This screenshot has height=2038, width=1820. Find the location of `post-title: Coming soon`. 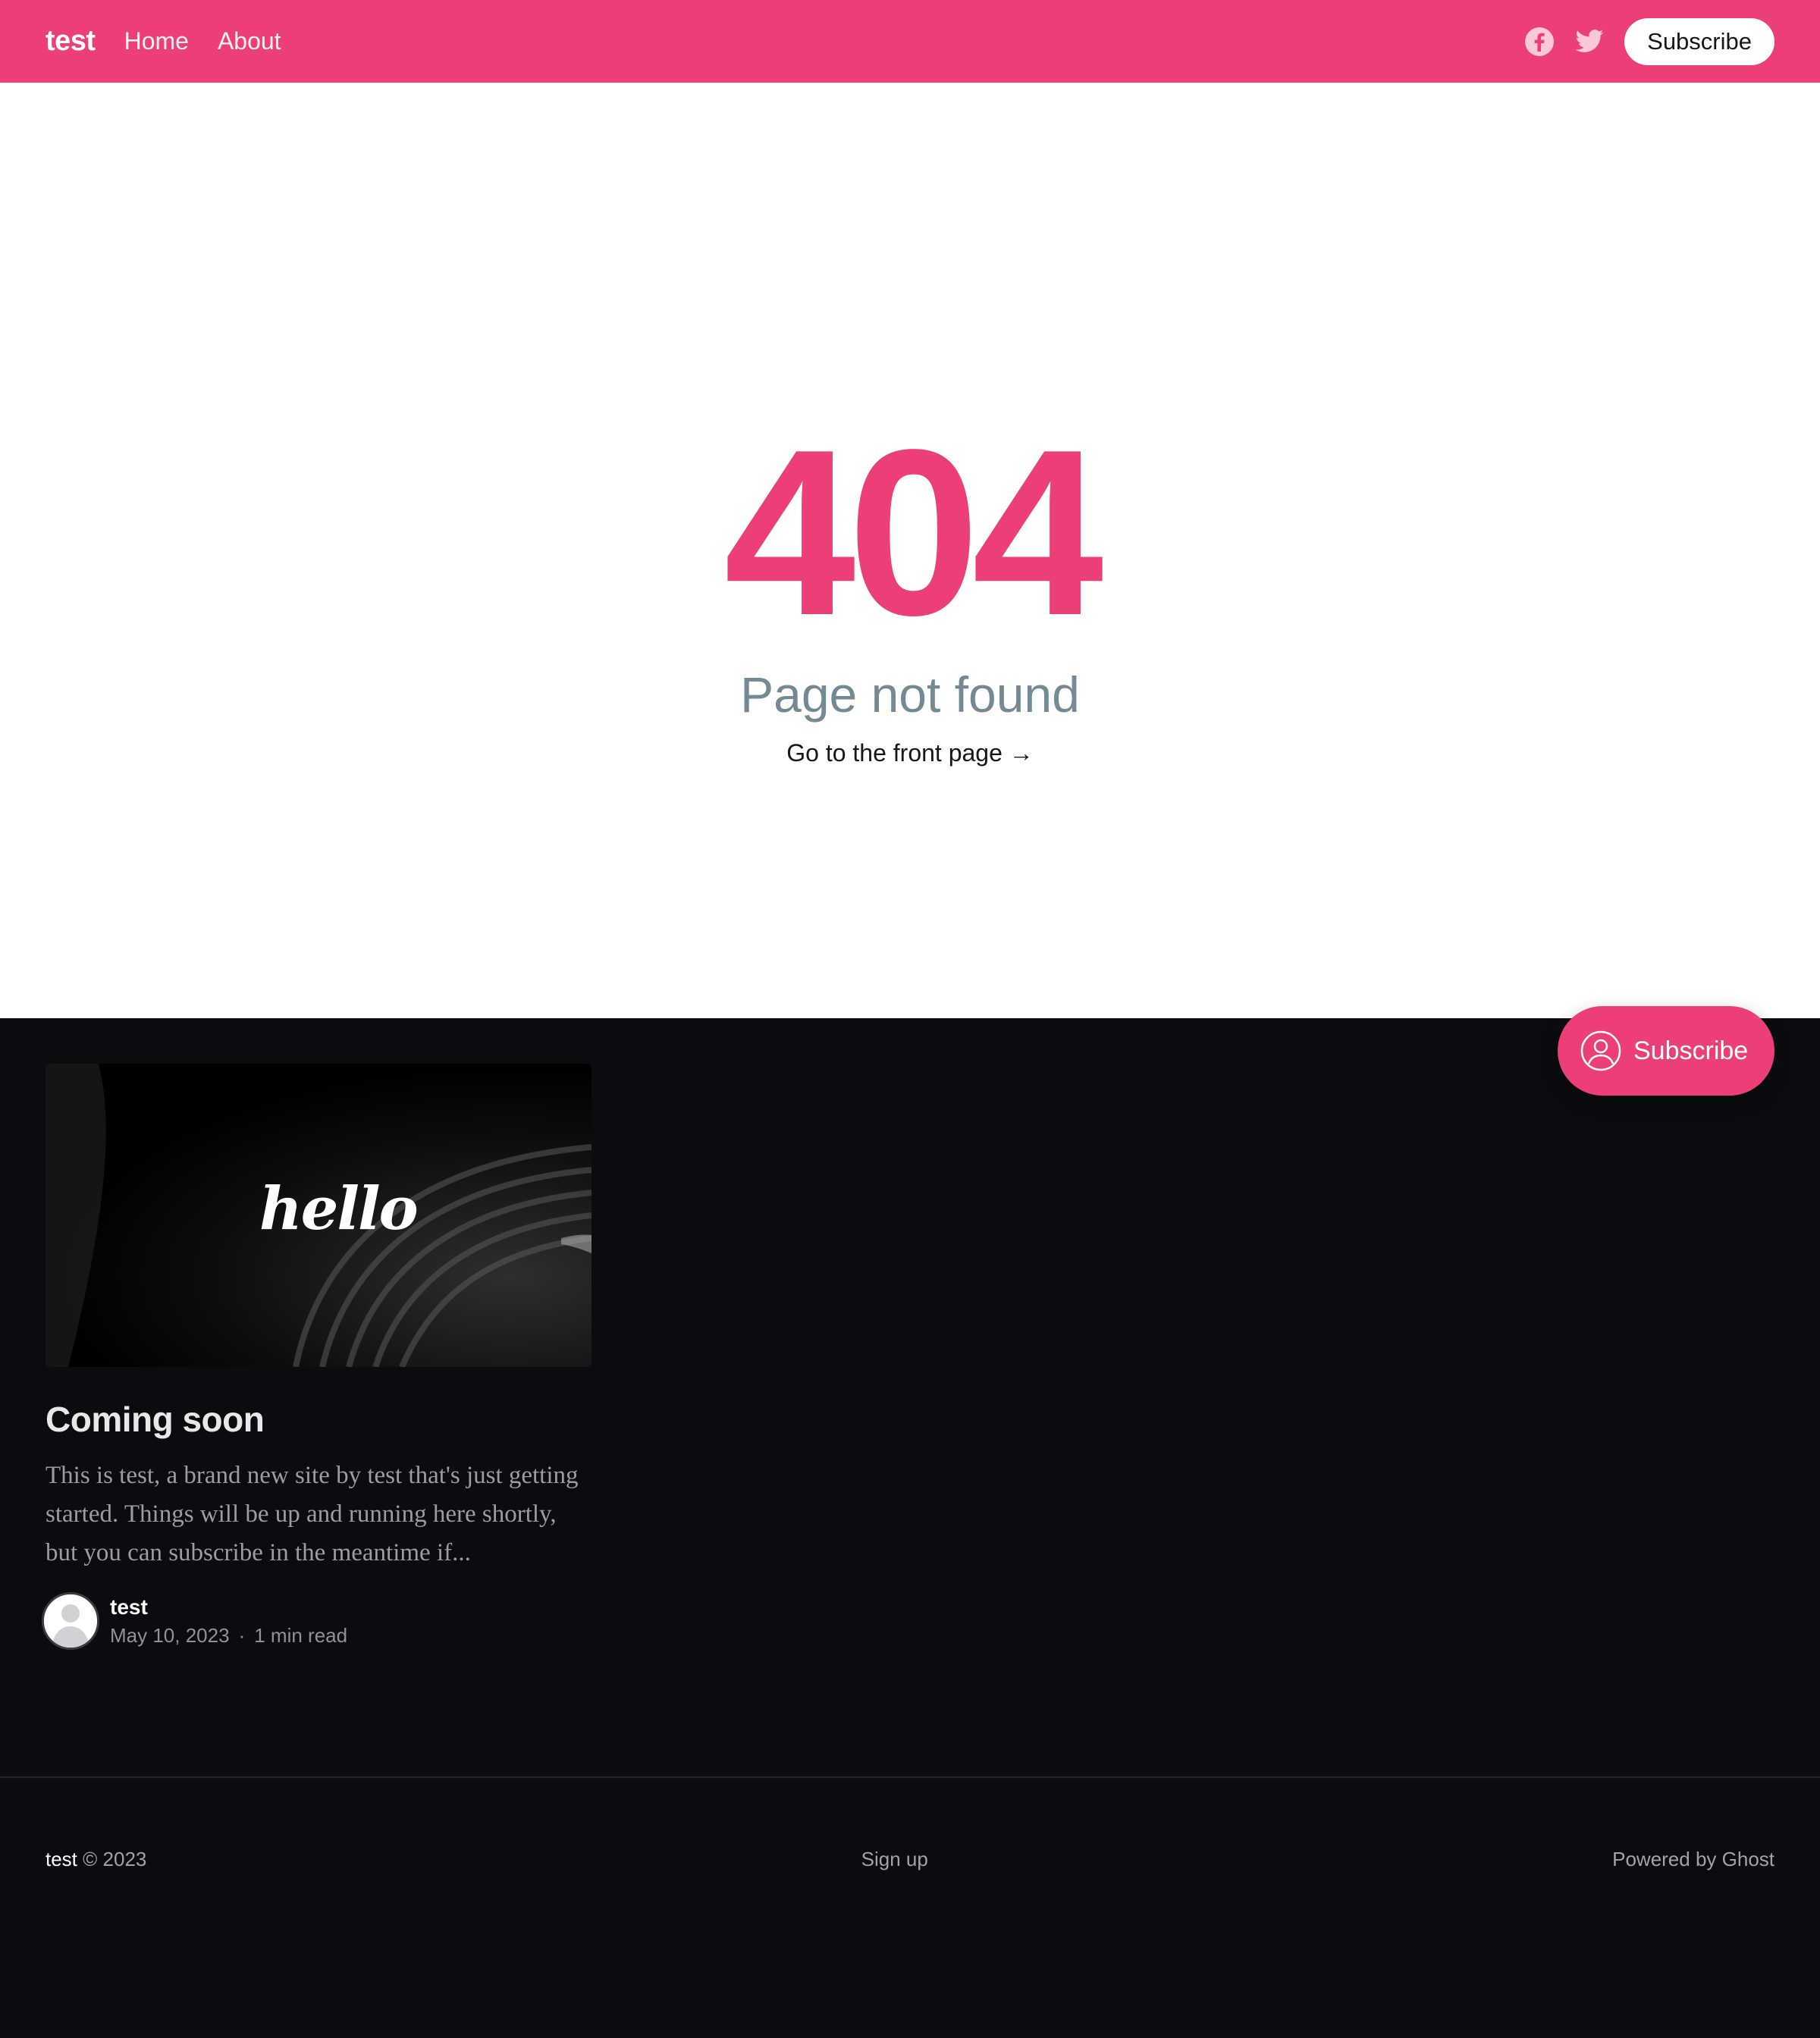

post-title: Coming soon is located at coordinates (319, 1419).